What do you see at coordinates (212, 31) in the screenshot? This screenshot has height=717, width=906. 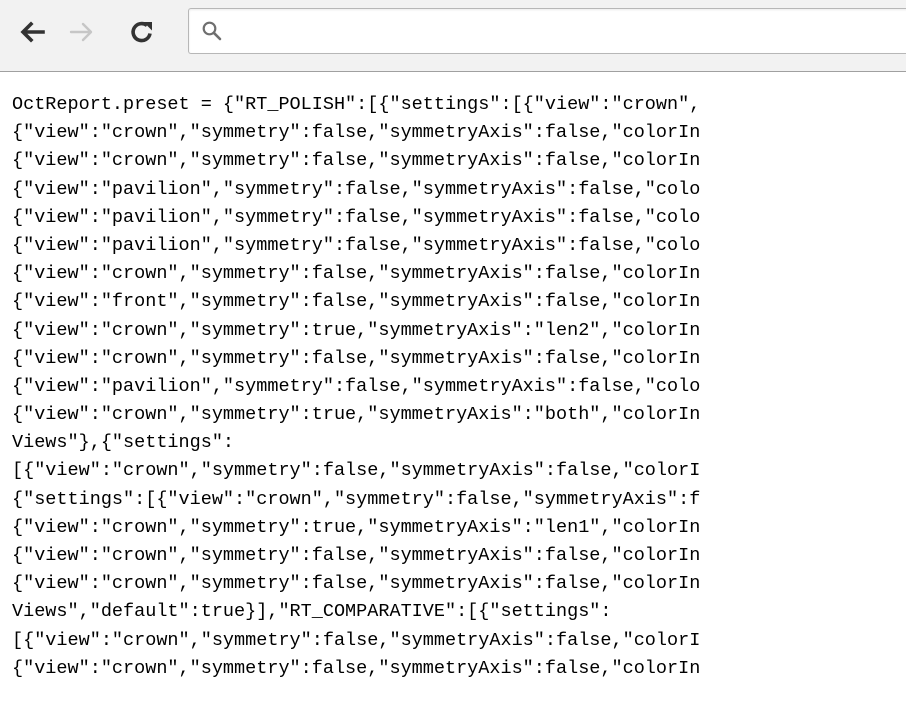 I see `search-icon` at bounding box center [212, 31].